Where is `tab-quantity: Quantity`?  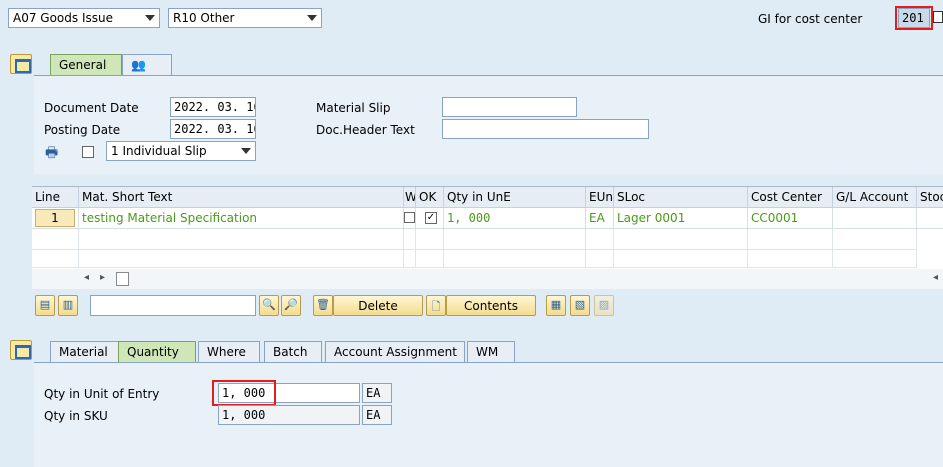 tab-quantity: Quantity is located at coordinates (157, 352).